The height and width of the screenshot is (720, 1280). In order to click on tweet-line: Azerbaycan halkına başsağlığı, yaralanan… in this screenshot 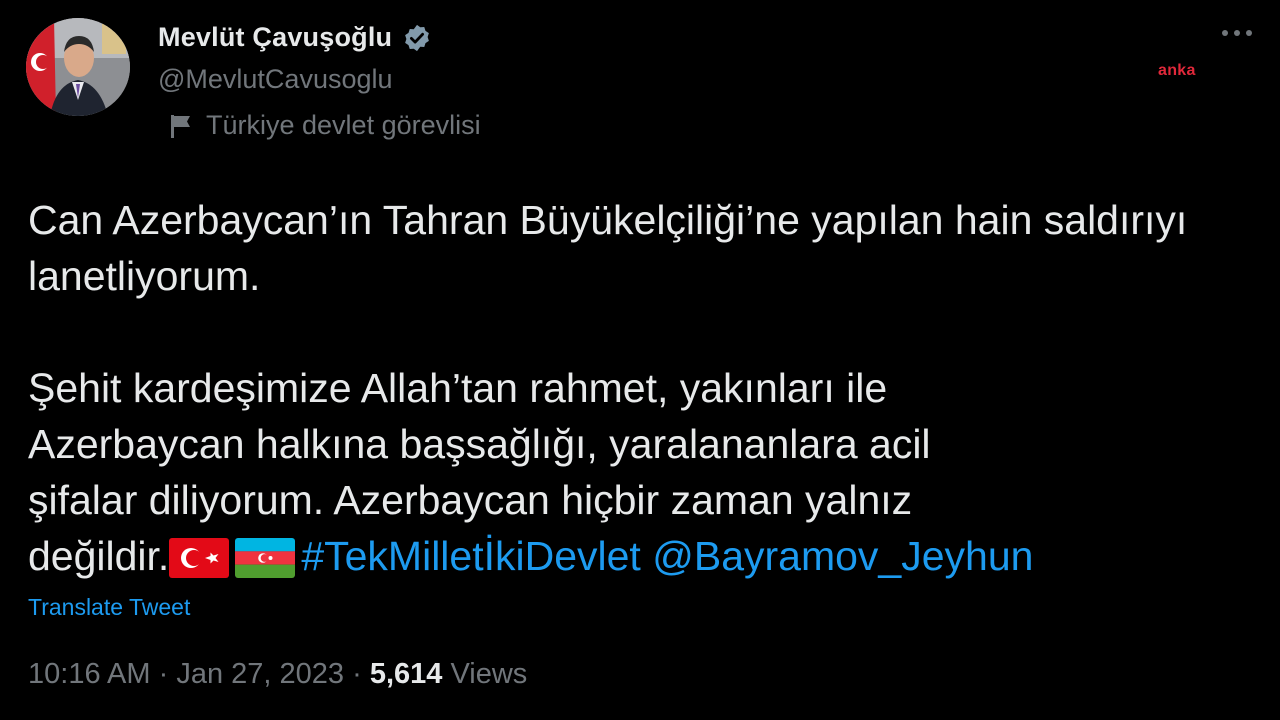, I will do `click(479, 444)`.